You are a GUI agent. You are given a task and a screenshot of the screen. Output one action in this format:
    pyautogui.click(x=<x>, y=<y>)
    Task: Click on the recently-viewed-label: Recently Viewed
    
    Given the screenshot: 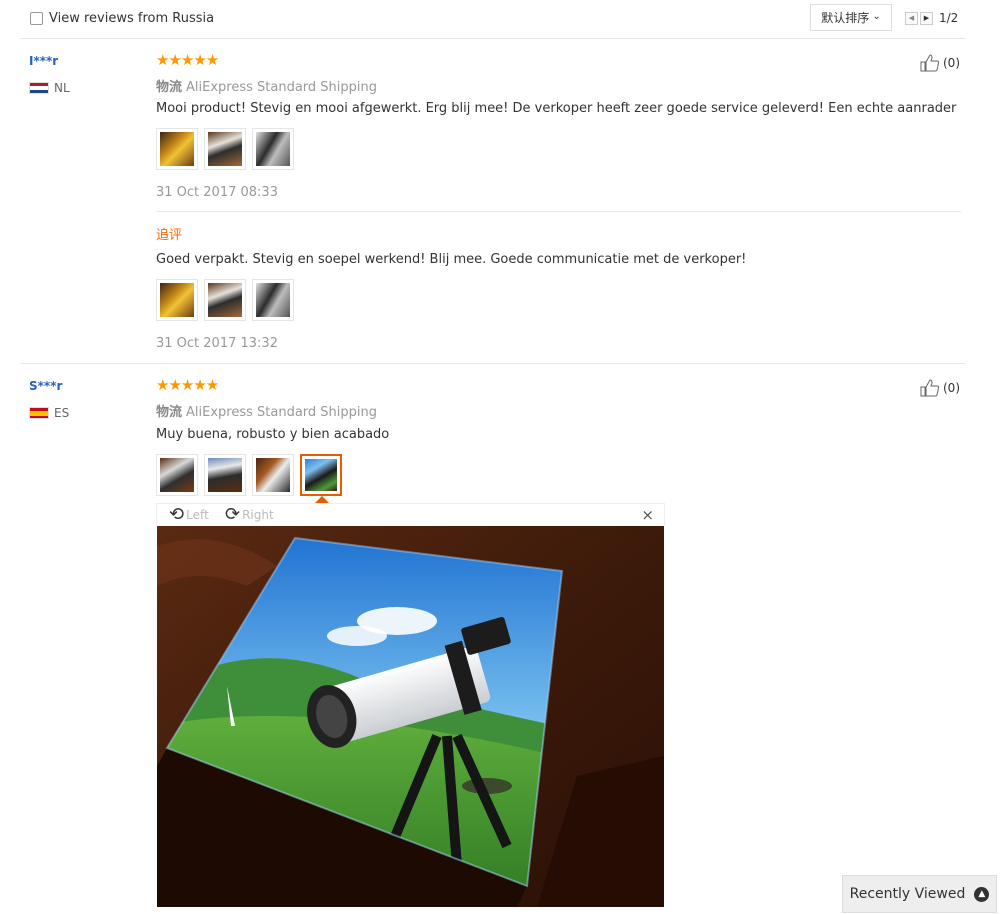 What is the action you would take?
    pyautogui.click(x=907, y=894)
    